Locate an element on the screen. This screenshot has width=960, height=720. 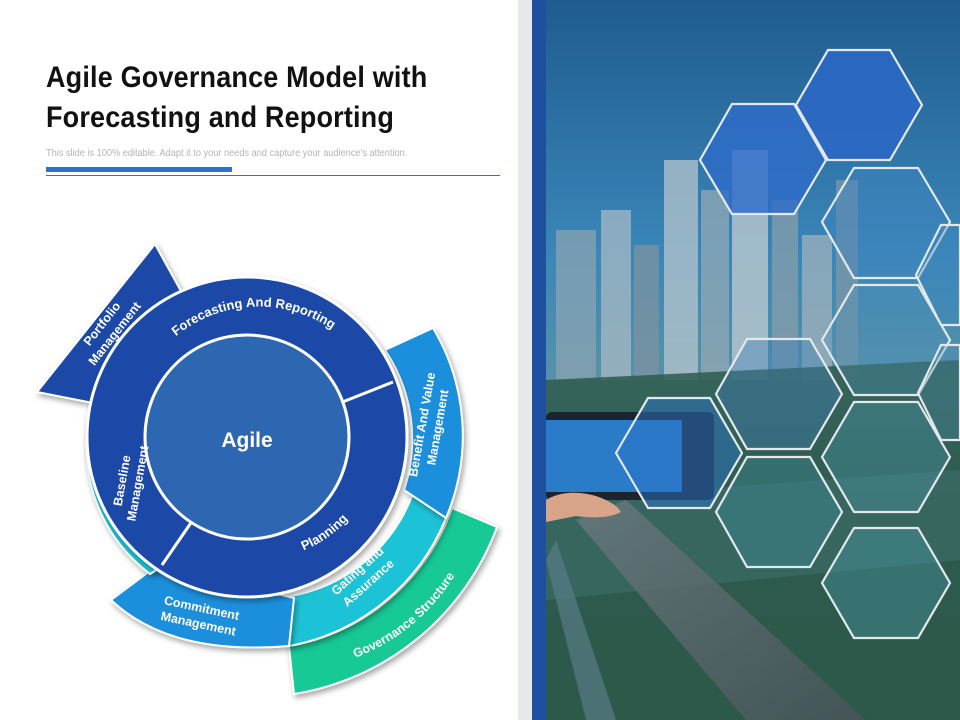
title-line-2: Forecasting and Reporting is located at coordinates (220, 117).